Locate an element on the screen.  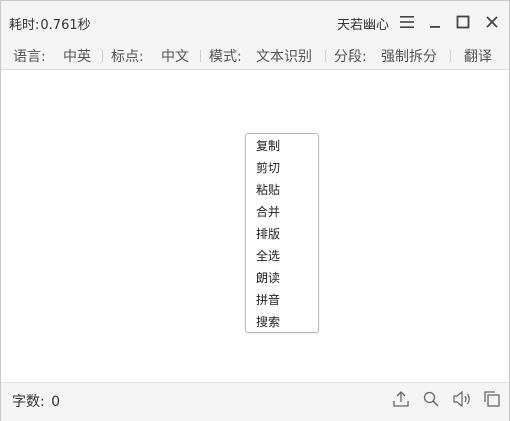
maximize-icon is located at coordinates (463, 22).